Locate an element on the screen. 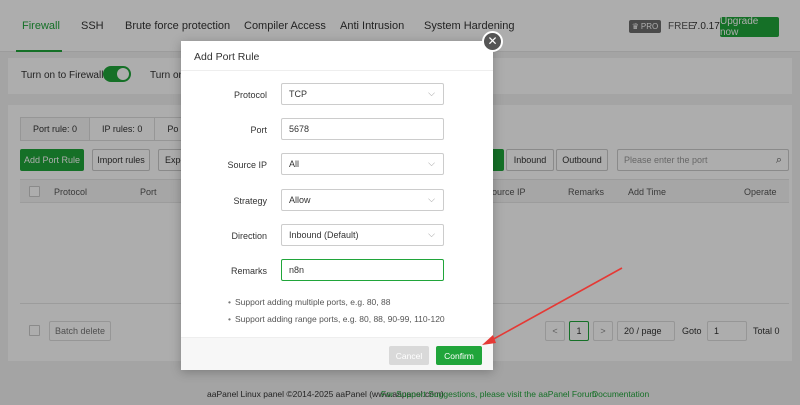 This screenshot has height=405, width=800. confirm-button: Confirm is located at coordinates (459, 355).